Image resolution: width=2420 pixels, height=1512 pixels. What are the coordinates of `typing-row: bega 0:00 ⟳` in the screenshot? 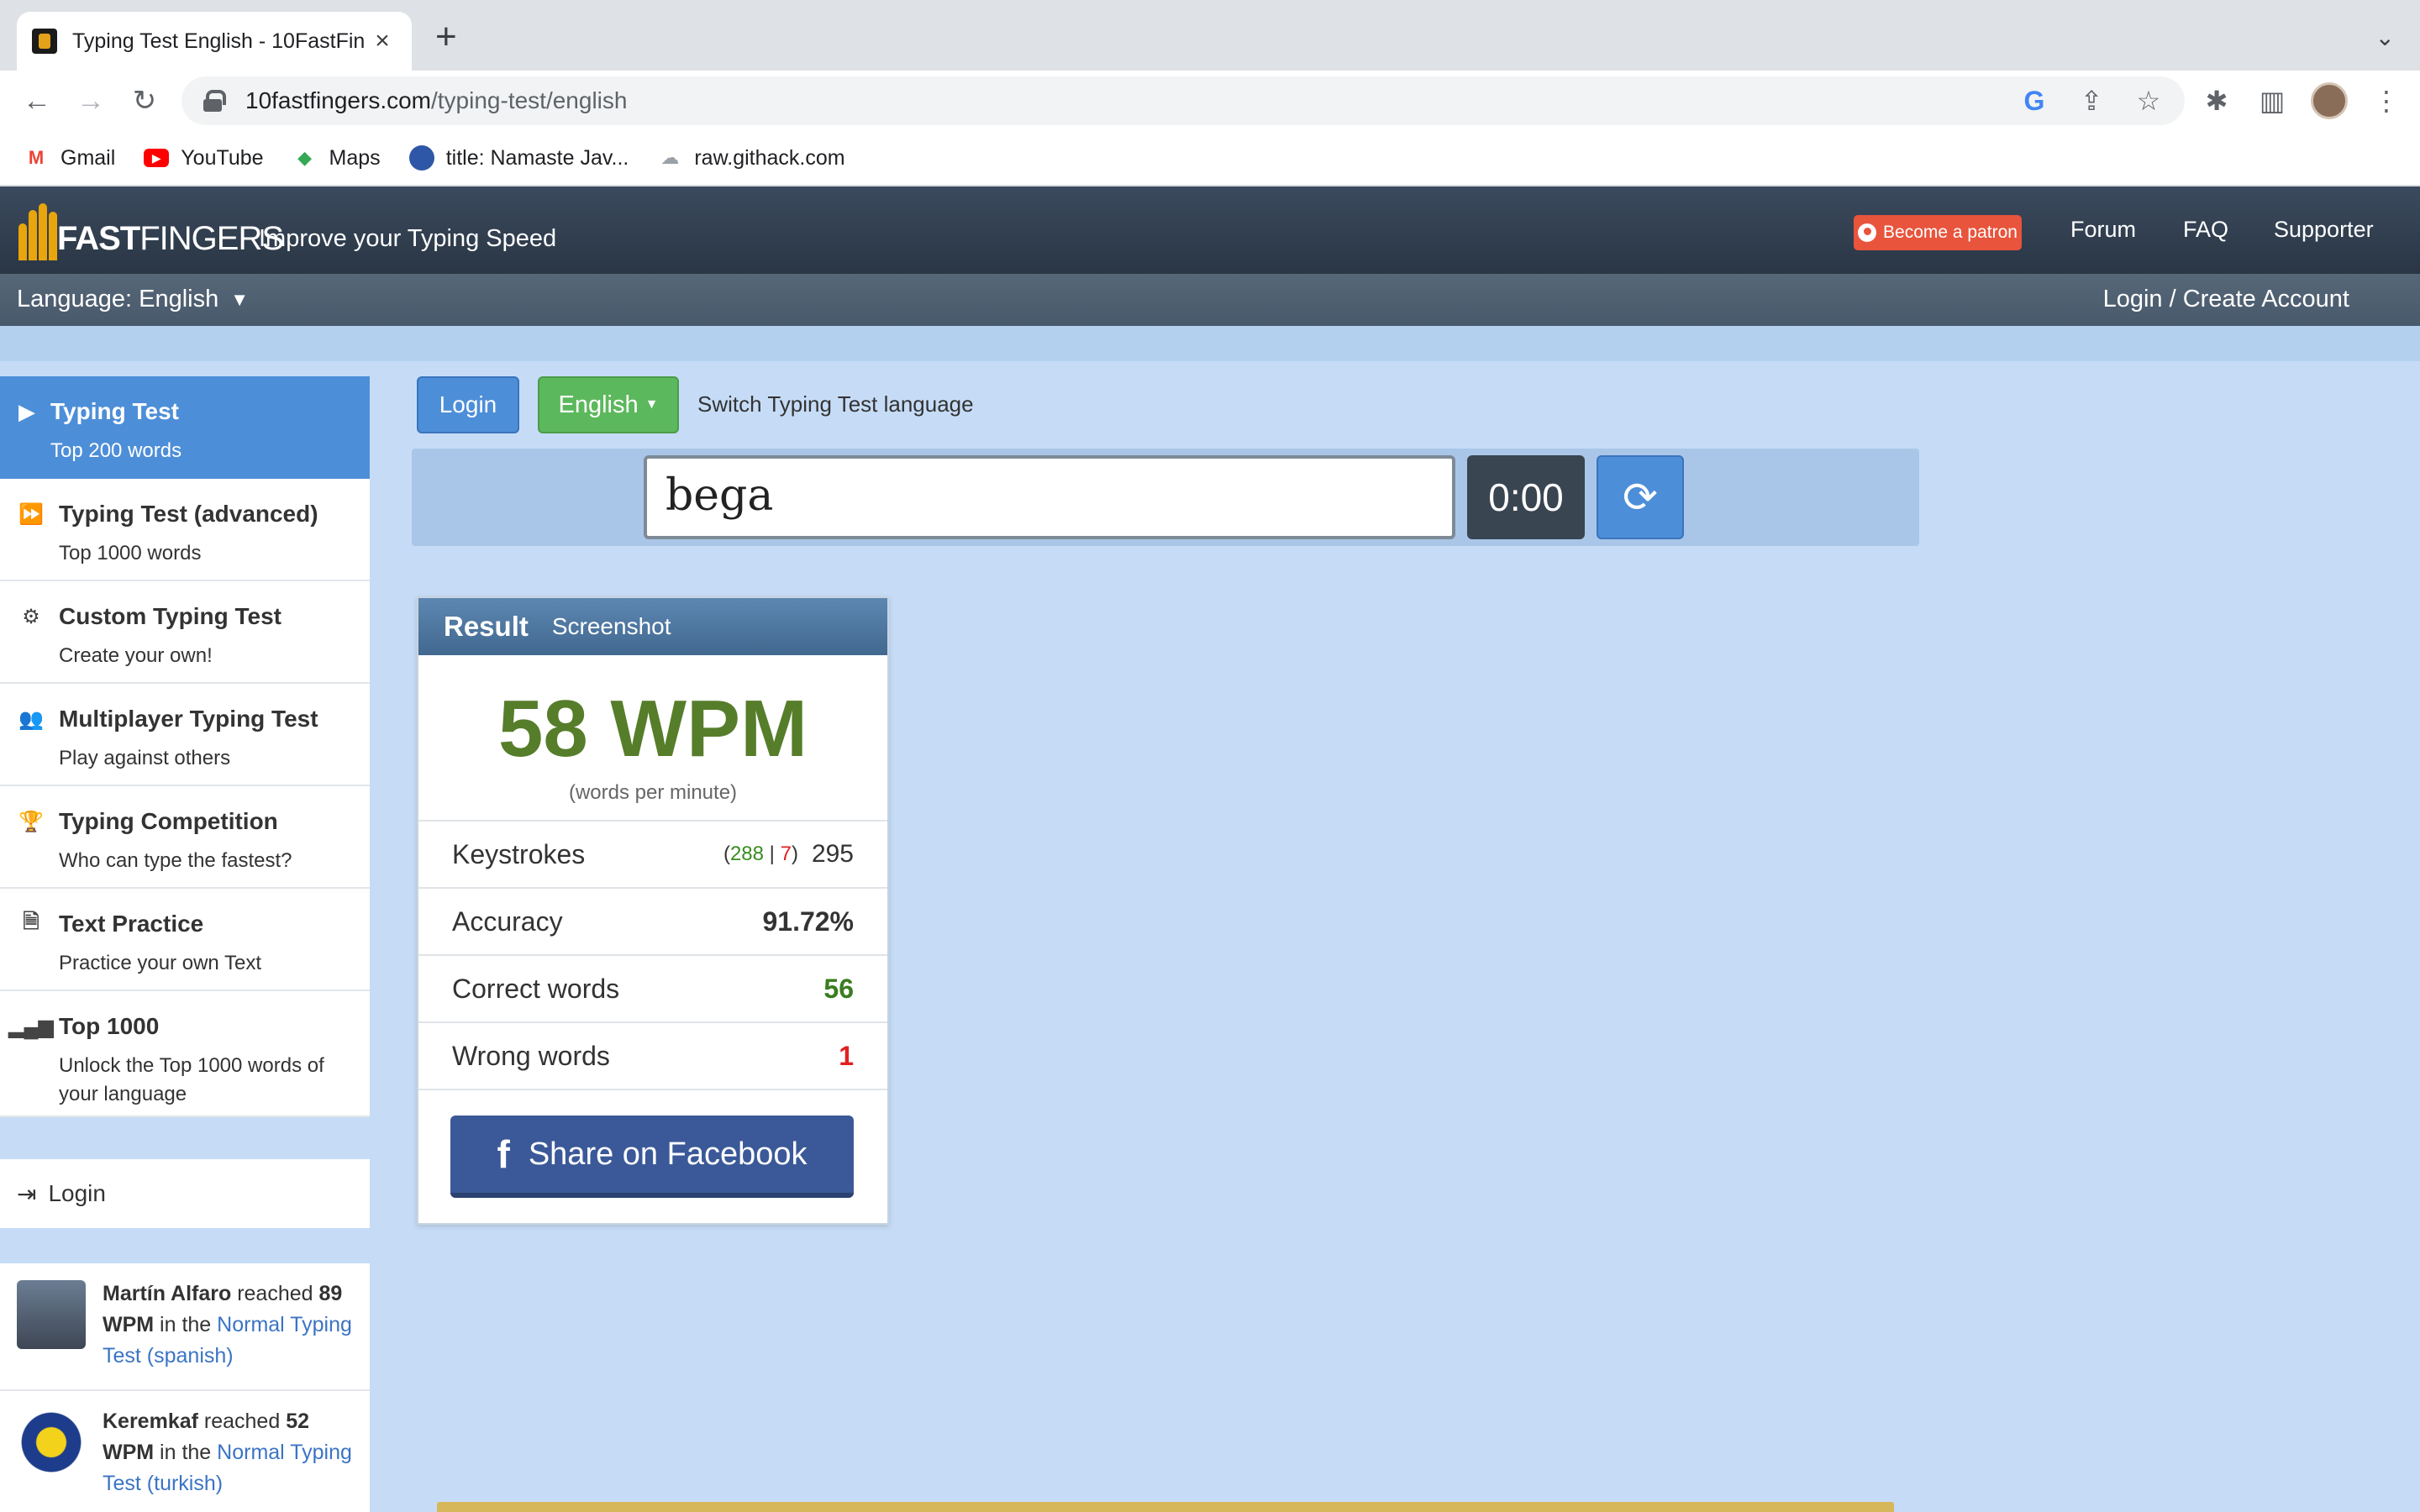 It's located at (1165, 497).